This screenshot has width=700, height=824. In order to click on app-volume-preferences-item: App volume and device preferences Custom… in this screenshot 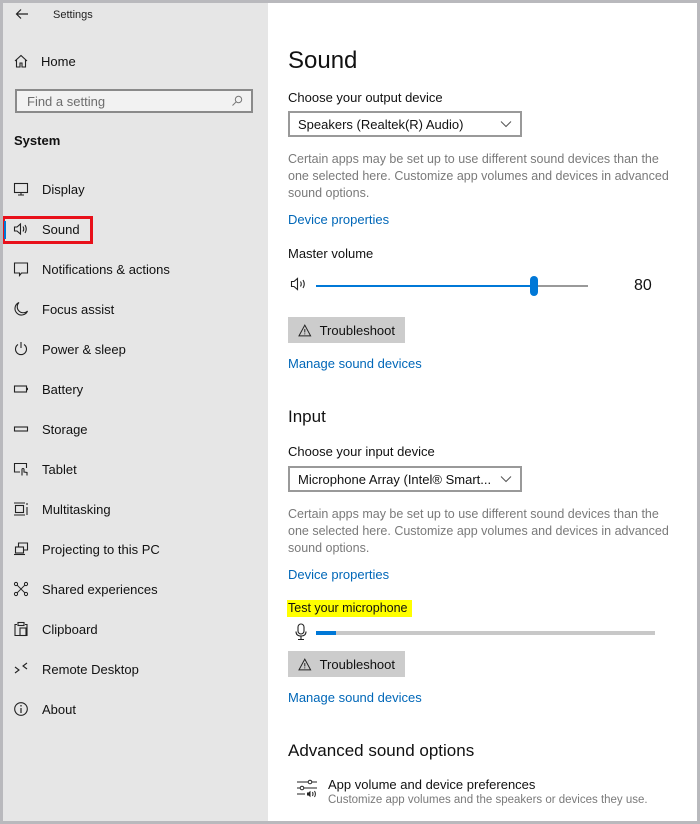, I will do `click(472, 791)`.